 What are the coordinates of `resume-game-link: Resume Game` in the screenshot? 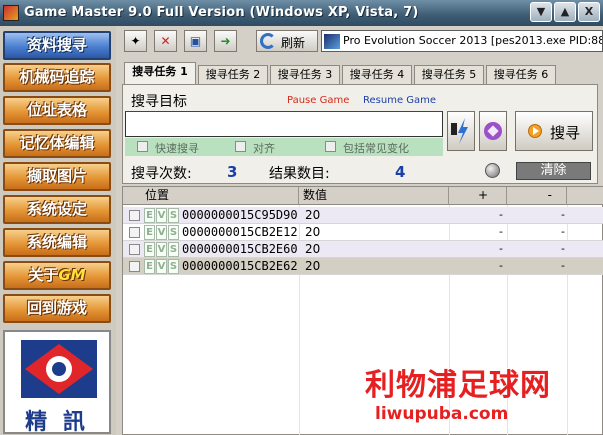 It's located at (399, 100).